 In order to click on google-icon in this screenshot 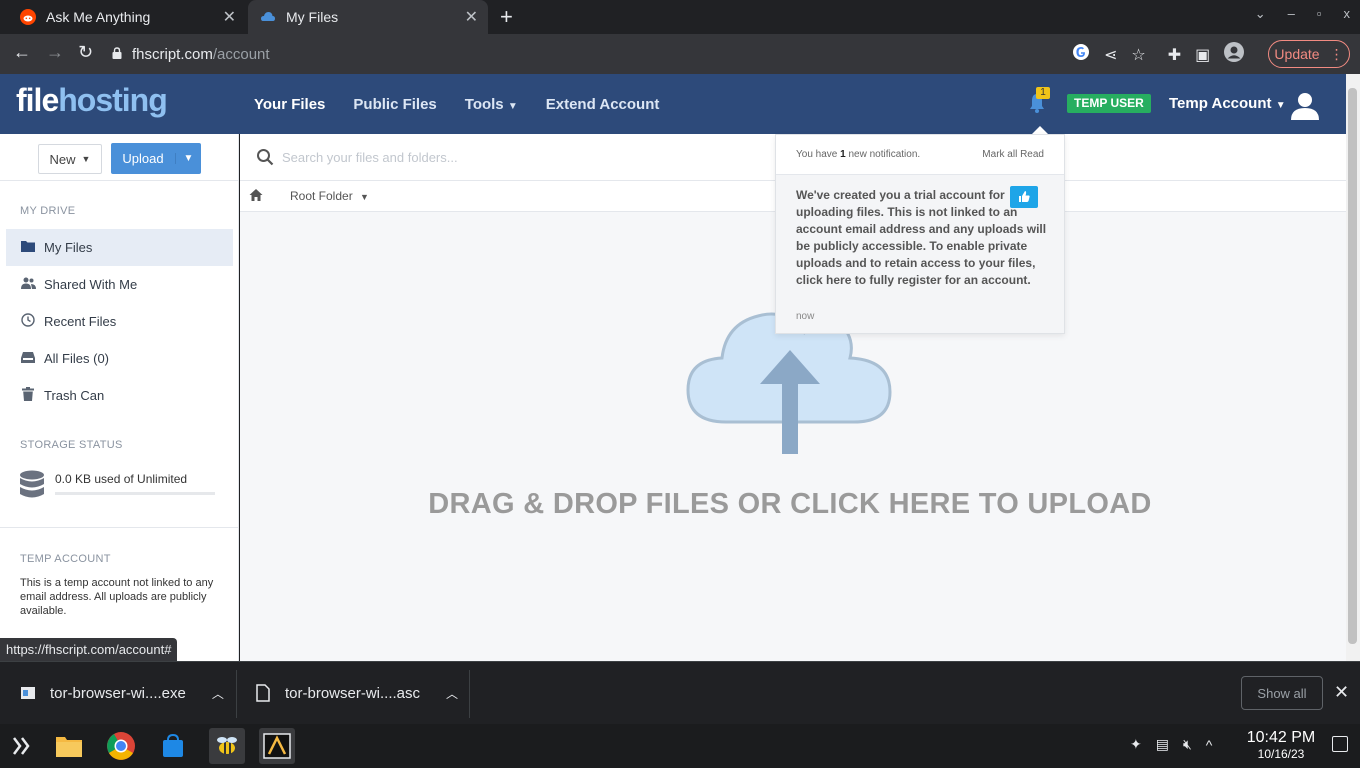, I will do `click(1081, 54)`.